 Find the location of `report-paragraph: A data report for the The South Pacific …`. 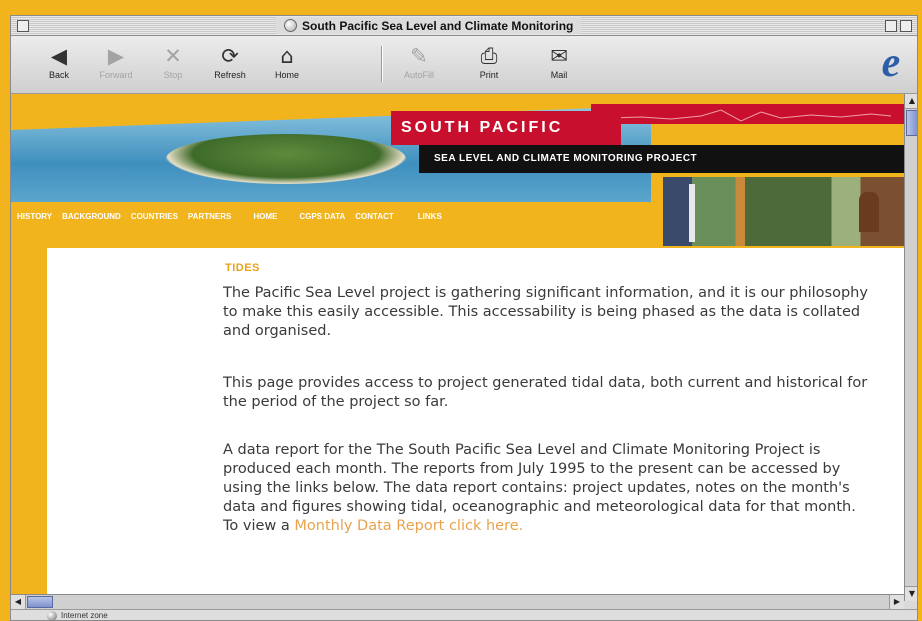

report-paragraph: A data report for the The South Pacific … is located at coordinates (548, 488).